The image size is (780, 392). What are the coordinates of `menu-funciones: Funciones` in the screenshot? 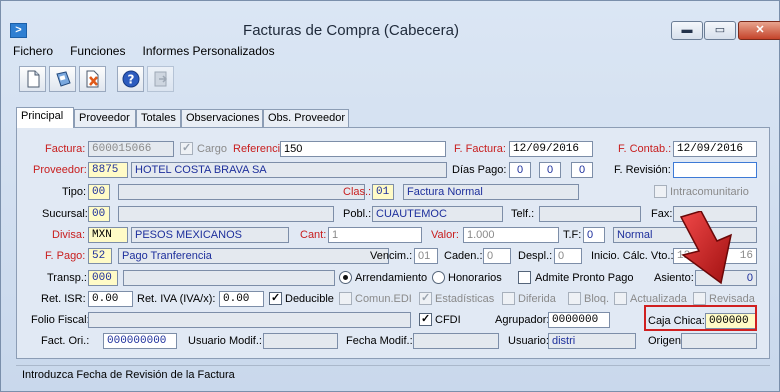 It's located at (97, 51).